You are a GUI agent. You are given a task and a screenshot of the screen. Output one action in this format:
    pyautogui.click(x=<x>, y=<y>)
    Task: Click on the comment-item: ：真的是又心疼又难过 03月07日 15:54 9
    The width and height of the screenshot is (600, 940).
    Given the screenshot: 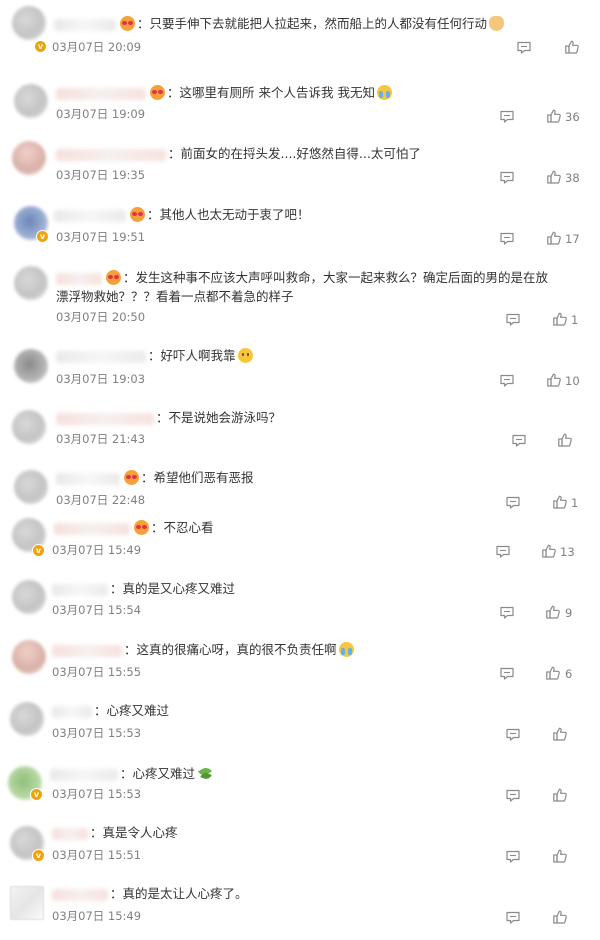 What is the action you would take?
    pyautogui.click(x=300, y=600)
    